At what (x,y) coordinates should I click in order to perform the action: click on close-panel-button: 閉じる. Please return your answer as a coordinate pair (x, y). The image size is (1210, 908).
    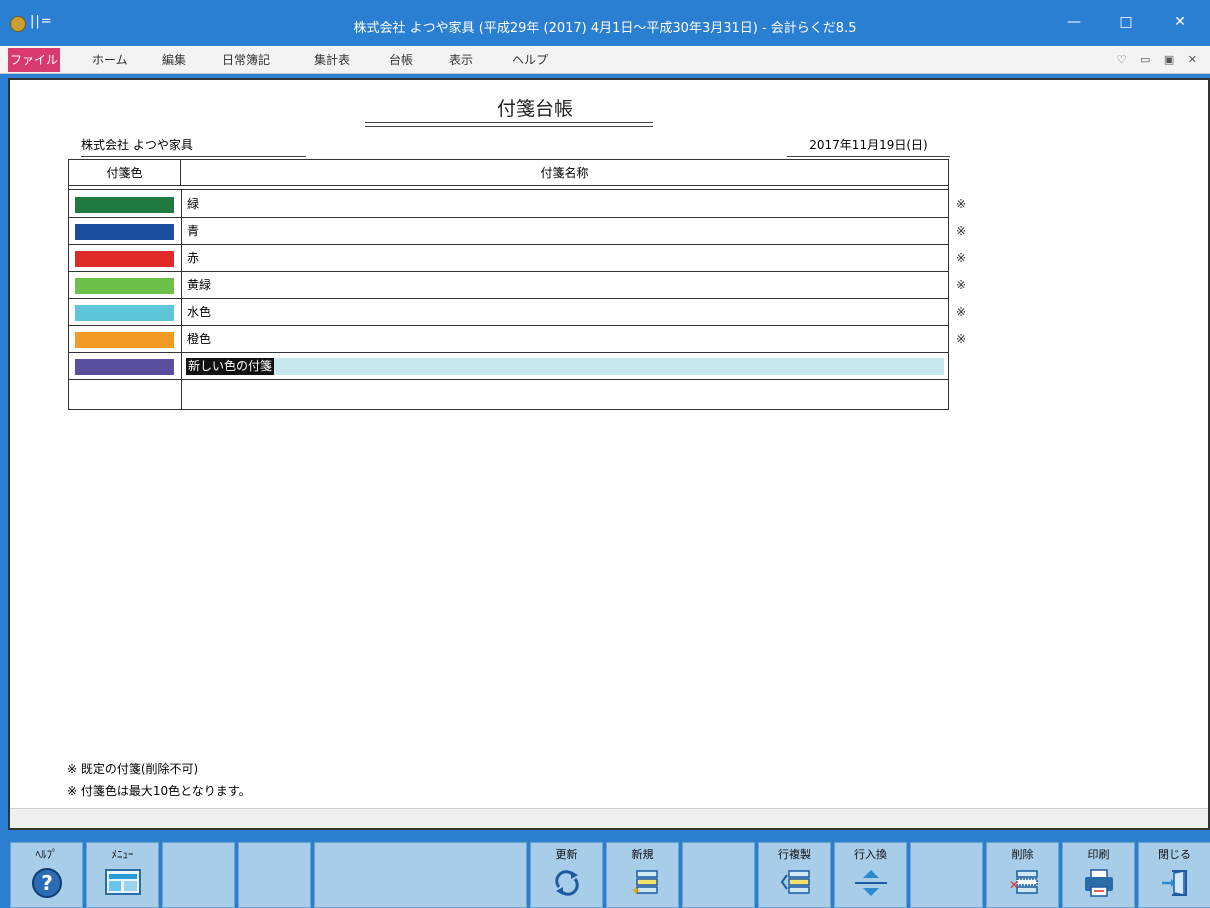
    Looking at the image, I should click on (1174, 875).